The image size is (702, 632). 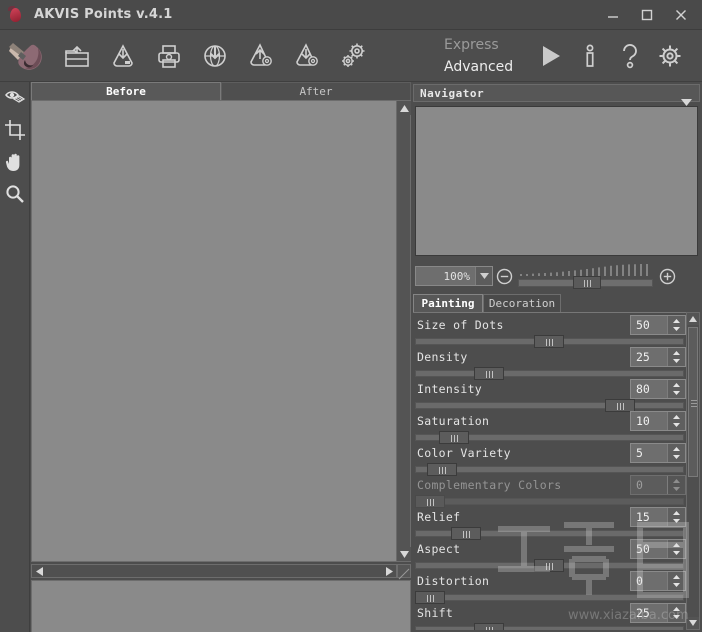 I want to click on parameter-value-field: 80, so click(x=658, y=389).